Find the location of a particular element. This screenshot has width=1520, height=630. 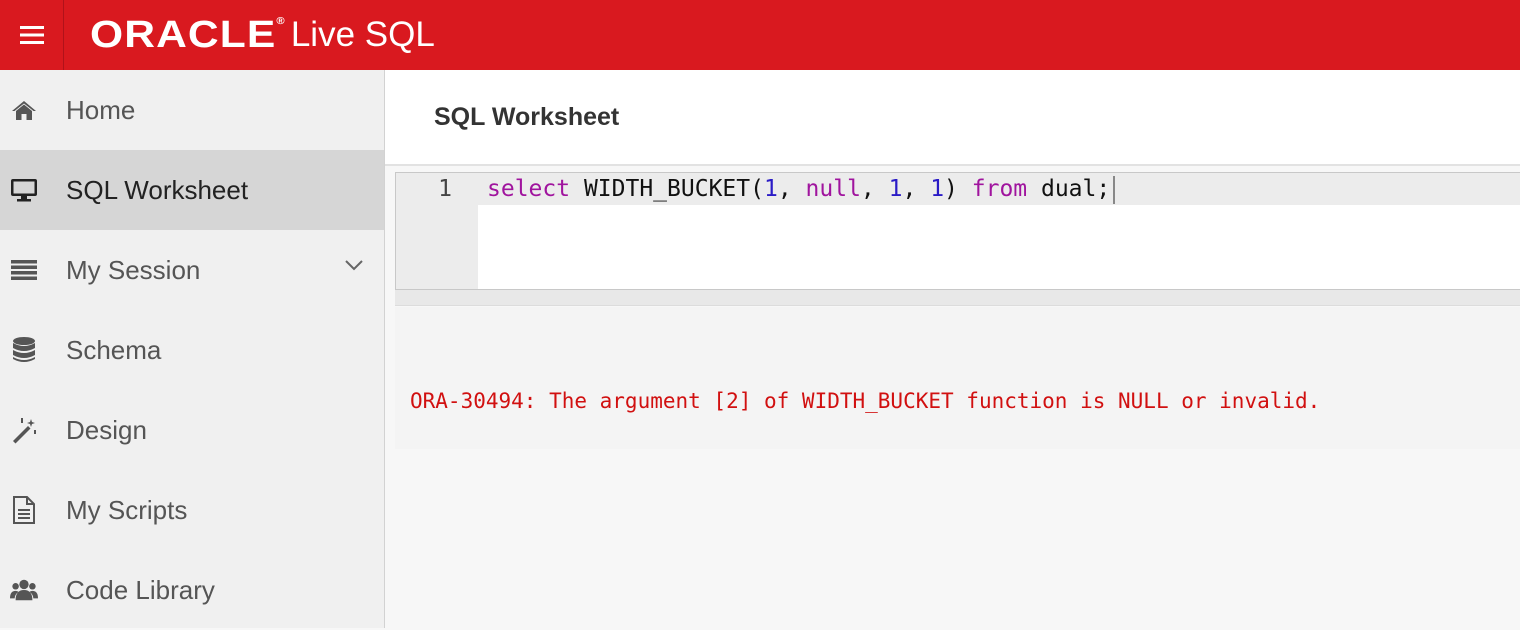

code-token-keyword: from is located at coordinates (999, 189).